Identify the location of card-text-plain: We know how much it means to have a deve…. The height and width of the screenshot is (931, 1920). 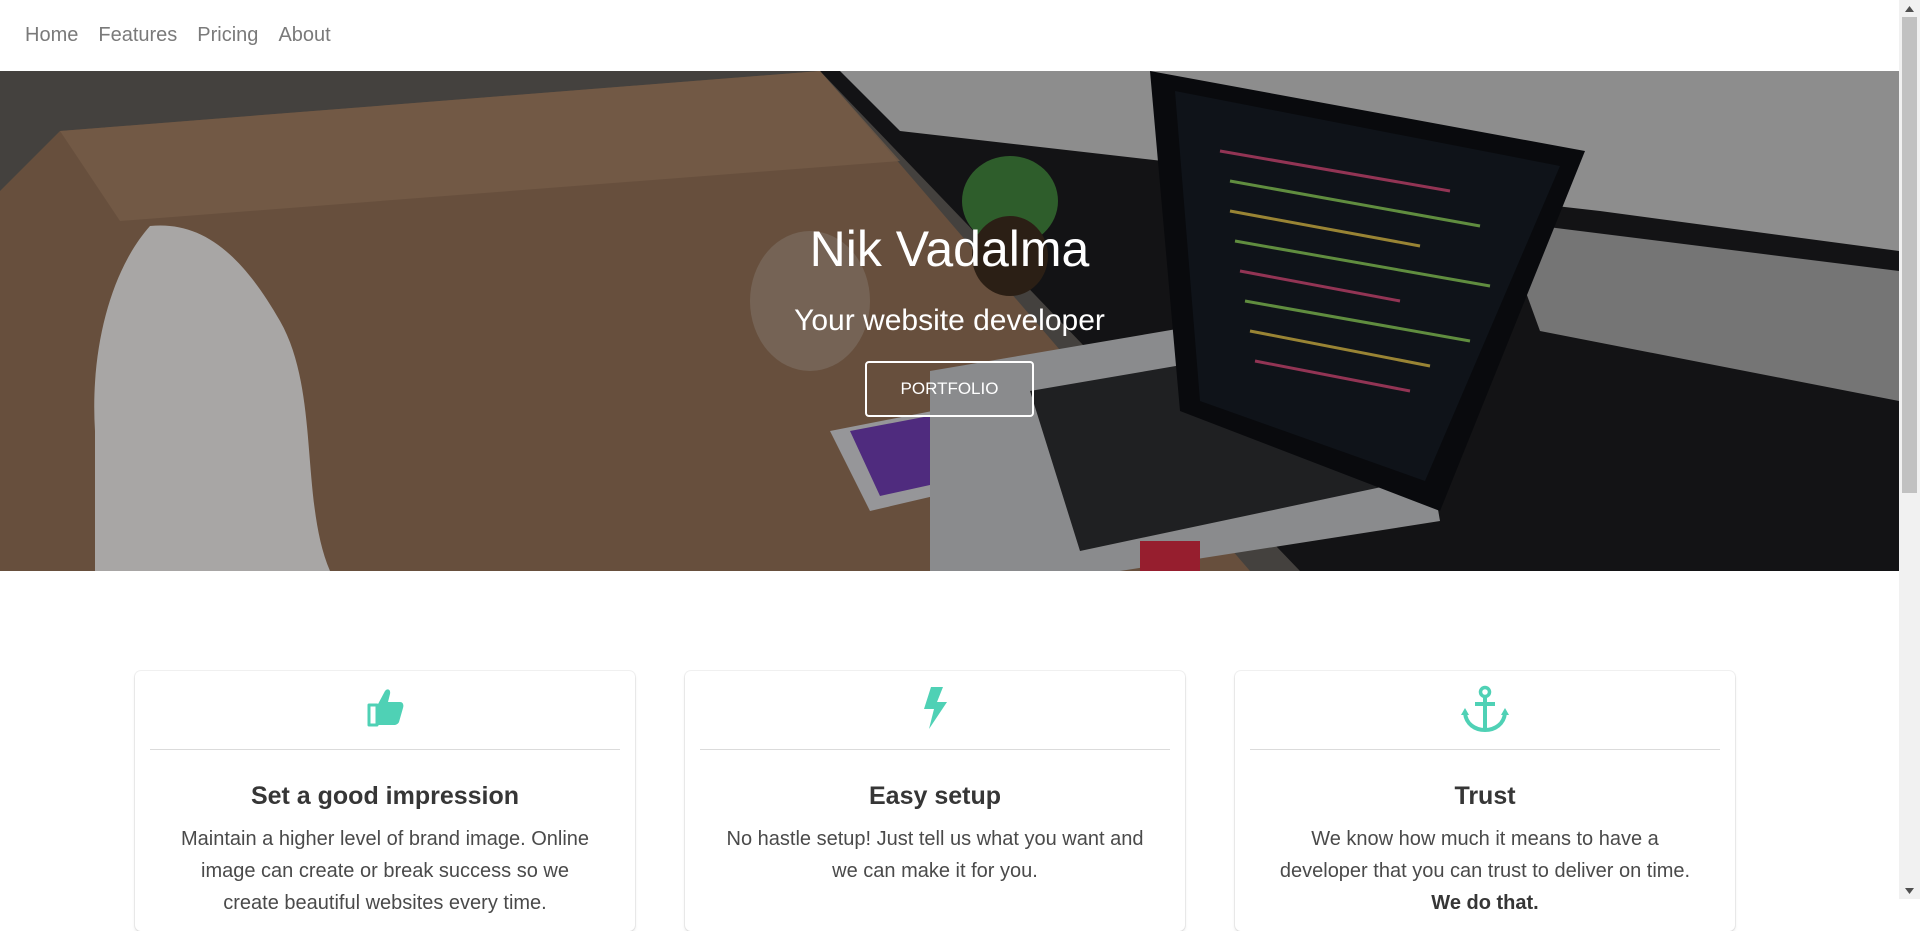
(1485, 855).